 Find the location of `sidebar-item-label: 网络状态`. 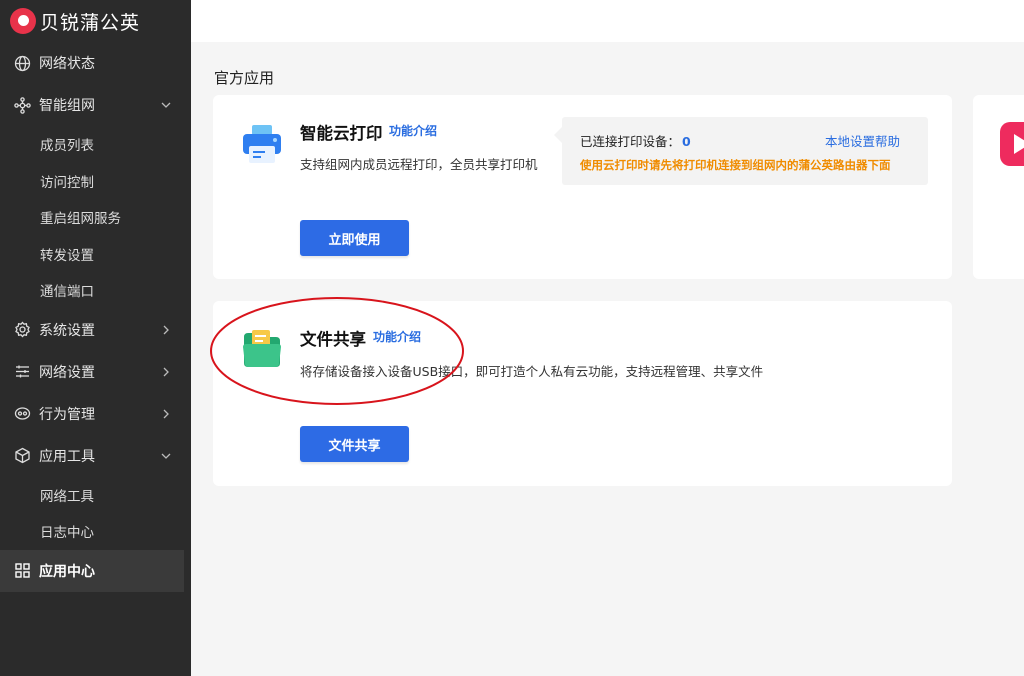

sidebar-item-label: 网络状态 is located at coordinates (67, 64).